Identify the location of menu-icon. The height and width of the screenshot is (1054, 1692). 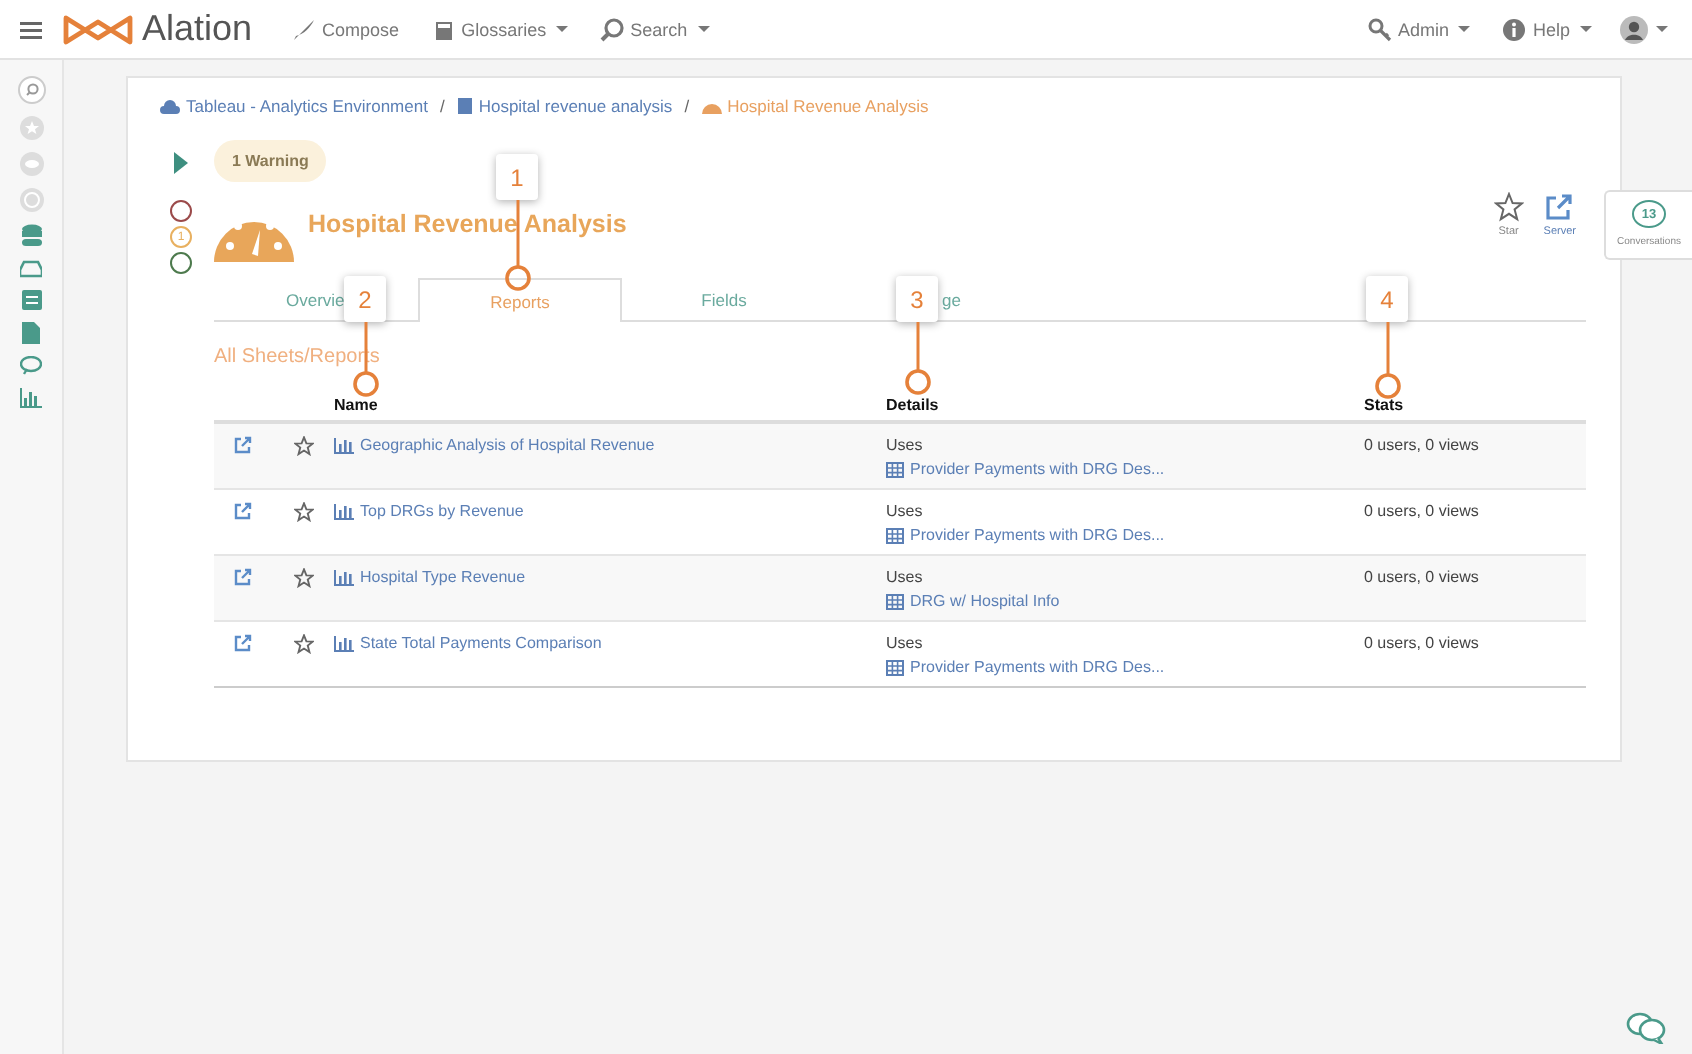
(31, 29).